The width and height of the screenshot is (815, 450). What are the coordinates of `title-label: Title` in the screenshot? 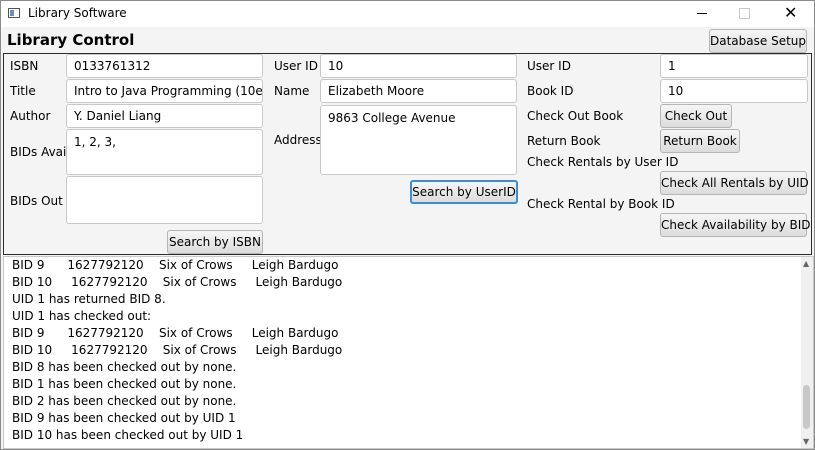 It's located at (23, 91).